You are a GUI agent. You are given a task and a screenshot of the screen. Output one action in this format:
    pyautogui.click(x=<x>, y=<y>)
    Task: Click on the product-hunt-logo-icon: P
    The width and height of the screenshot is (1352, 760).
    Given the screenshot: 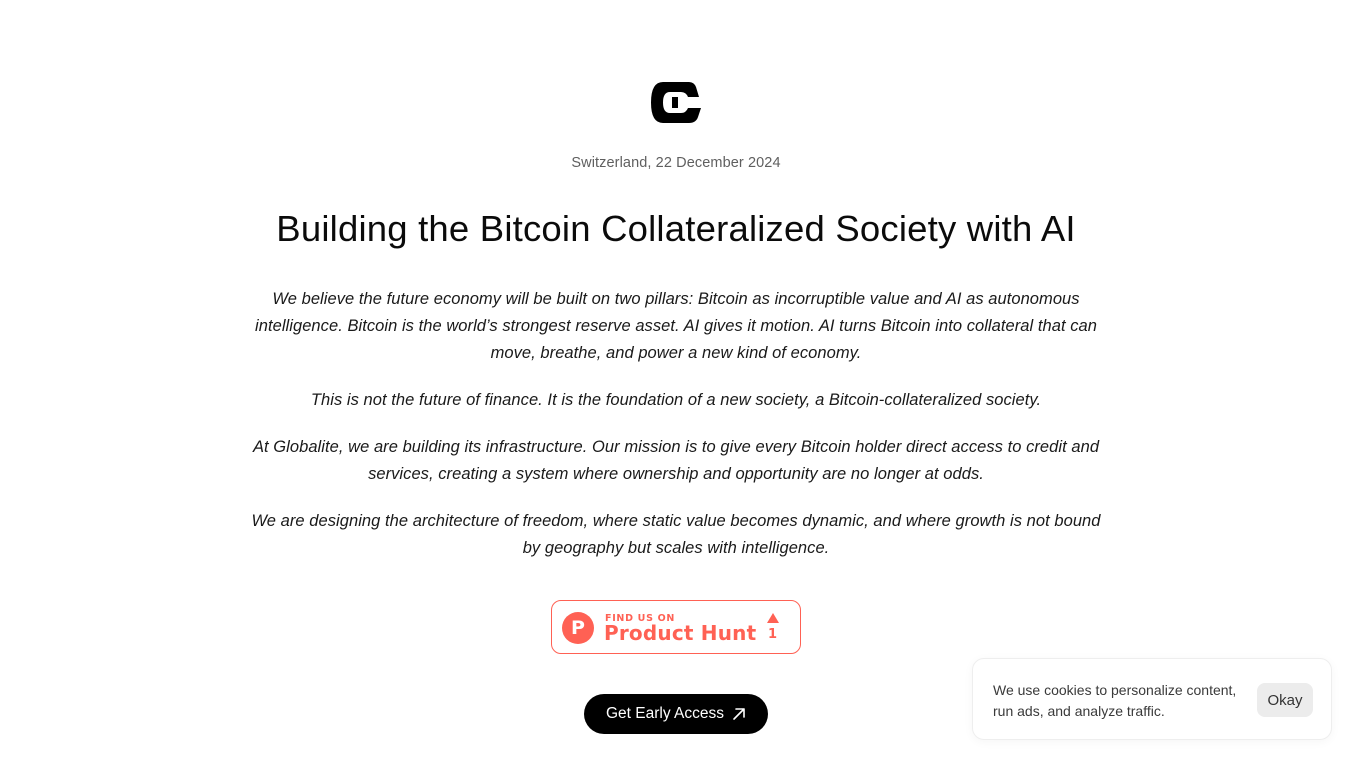 What is the action you would take?
    pyautogui.click(x=578, y=628)
    